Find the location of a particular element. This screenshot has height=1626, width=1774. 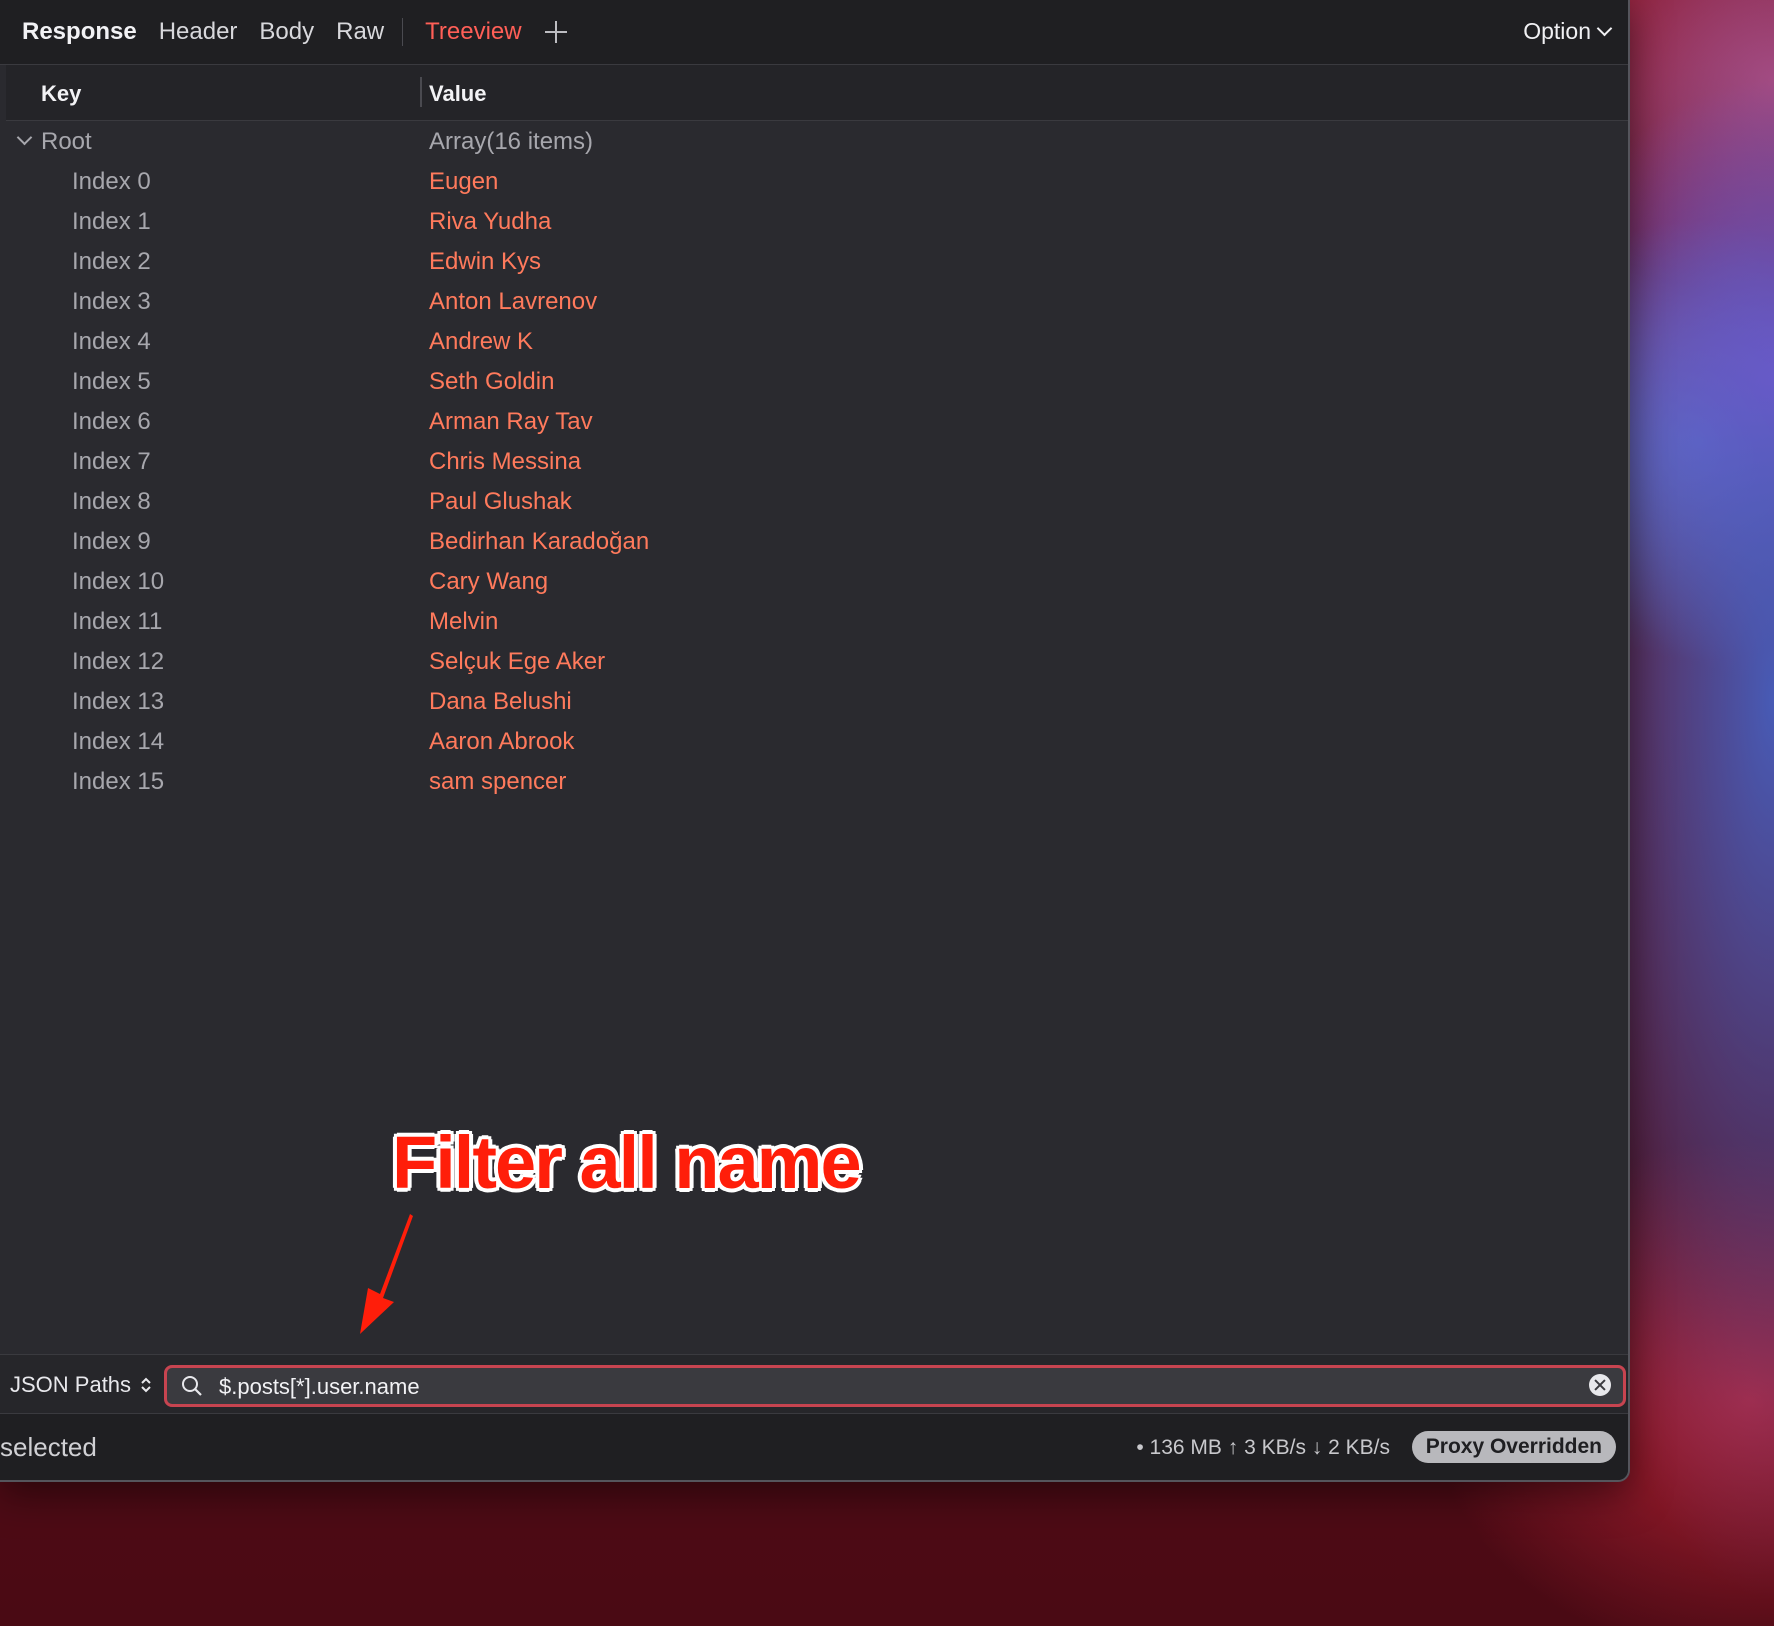

tree-value: Eugen is located at coordinates (464, 181).